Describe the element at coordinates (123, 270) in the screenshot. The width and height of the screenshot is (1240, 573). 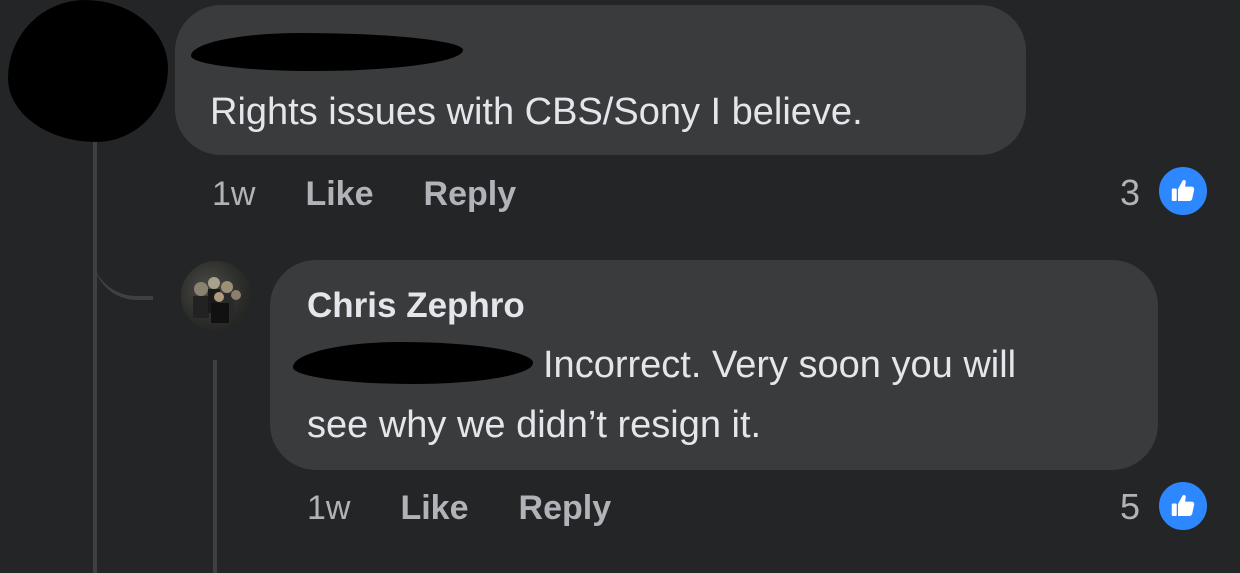
I see `thread-connector` at that location.